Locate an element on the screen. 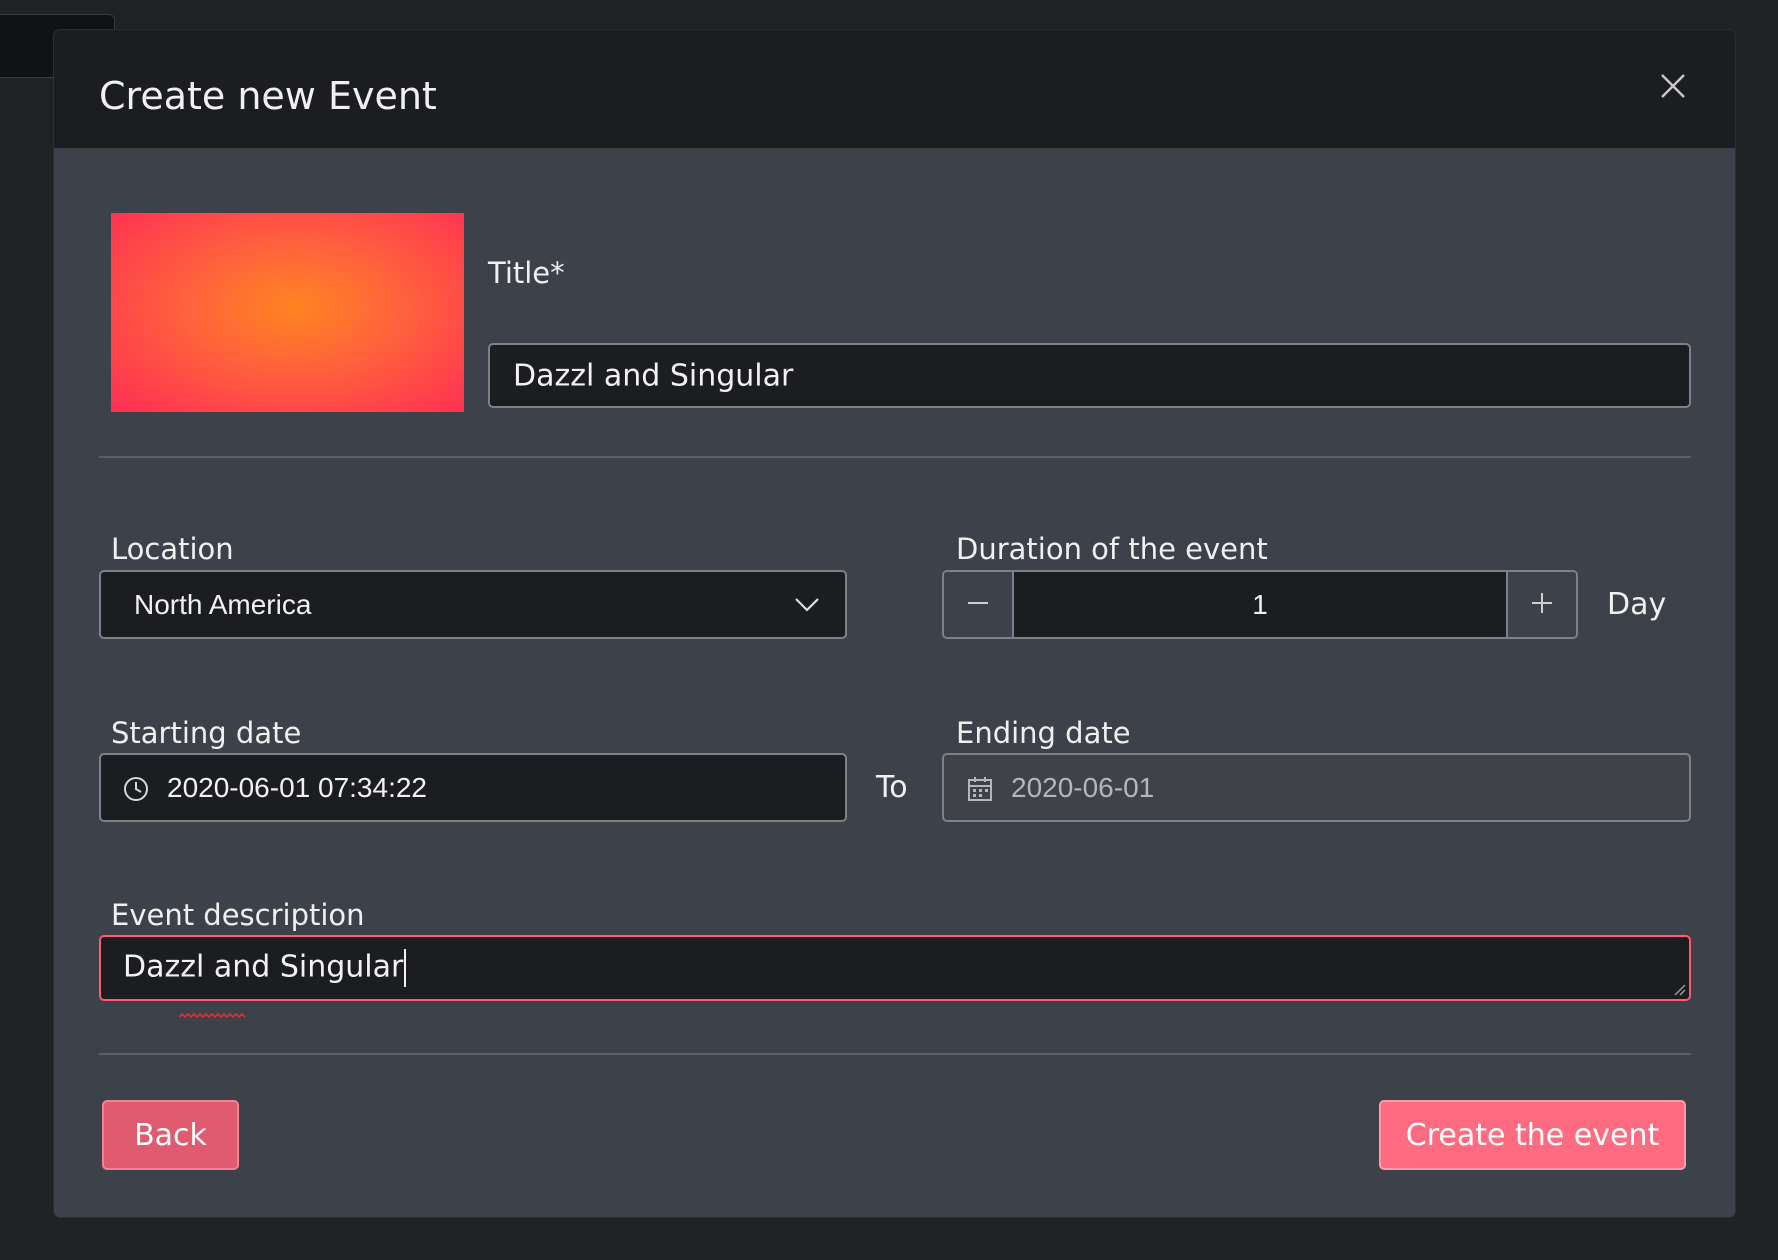  duration-decrement-button is located at coordinates (979, 604).